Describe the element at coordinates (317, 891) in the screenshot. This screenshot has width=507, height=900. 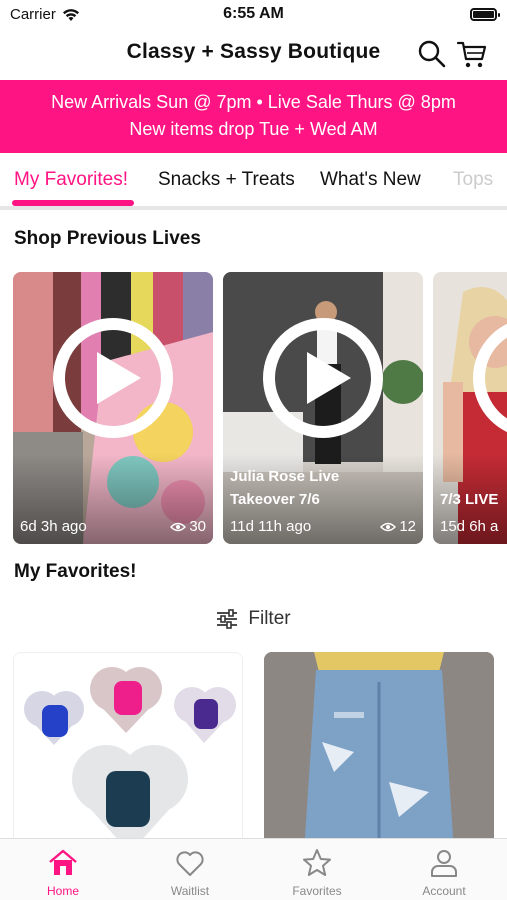
I see `nav-favorites-label: Favorites` at that location.